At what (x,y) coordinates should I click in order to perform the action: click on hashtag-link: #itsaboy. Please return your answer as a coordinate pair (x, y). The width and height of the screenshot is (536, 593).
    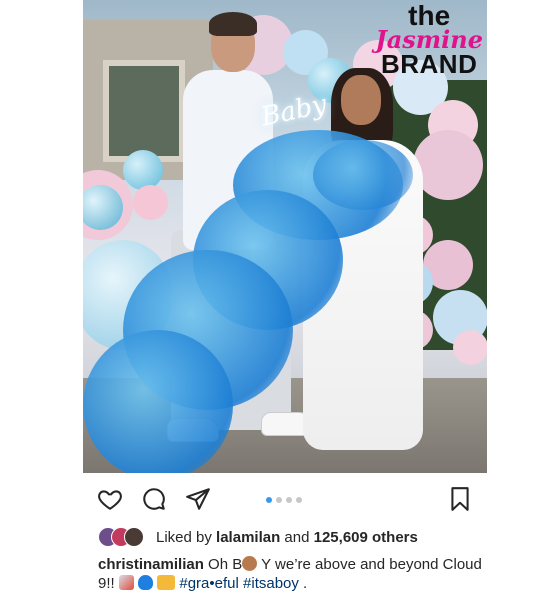
    Looking at the image, I should click on (271, 583).